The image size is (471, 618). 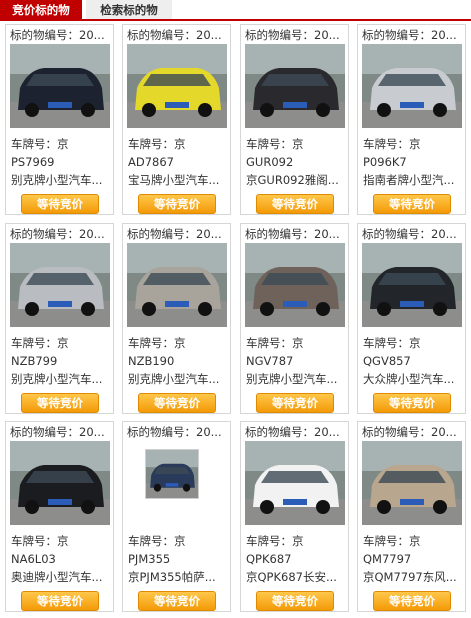 I want to click on tab-bar: 竞价标的物 检索标的物, so click(x=235, y=10).